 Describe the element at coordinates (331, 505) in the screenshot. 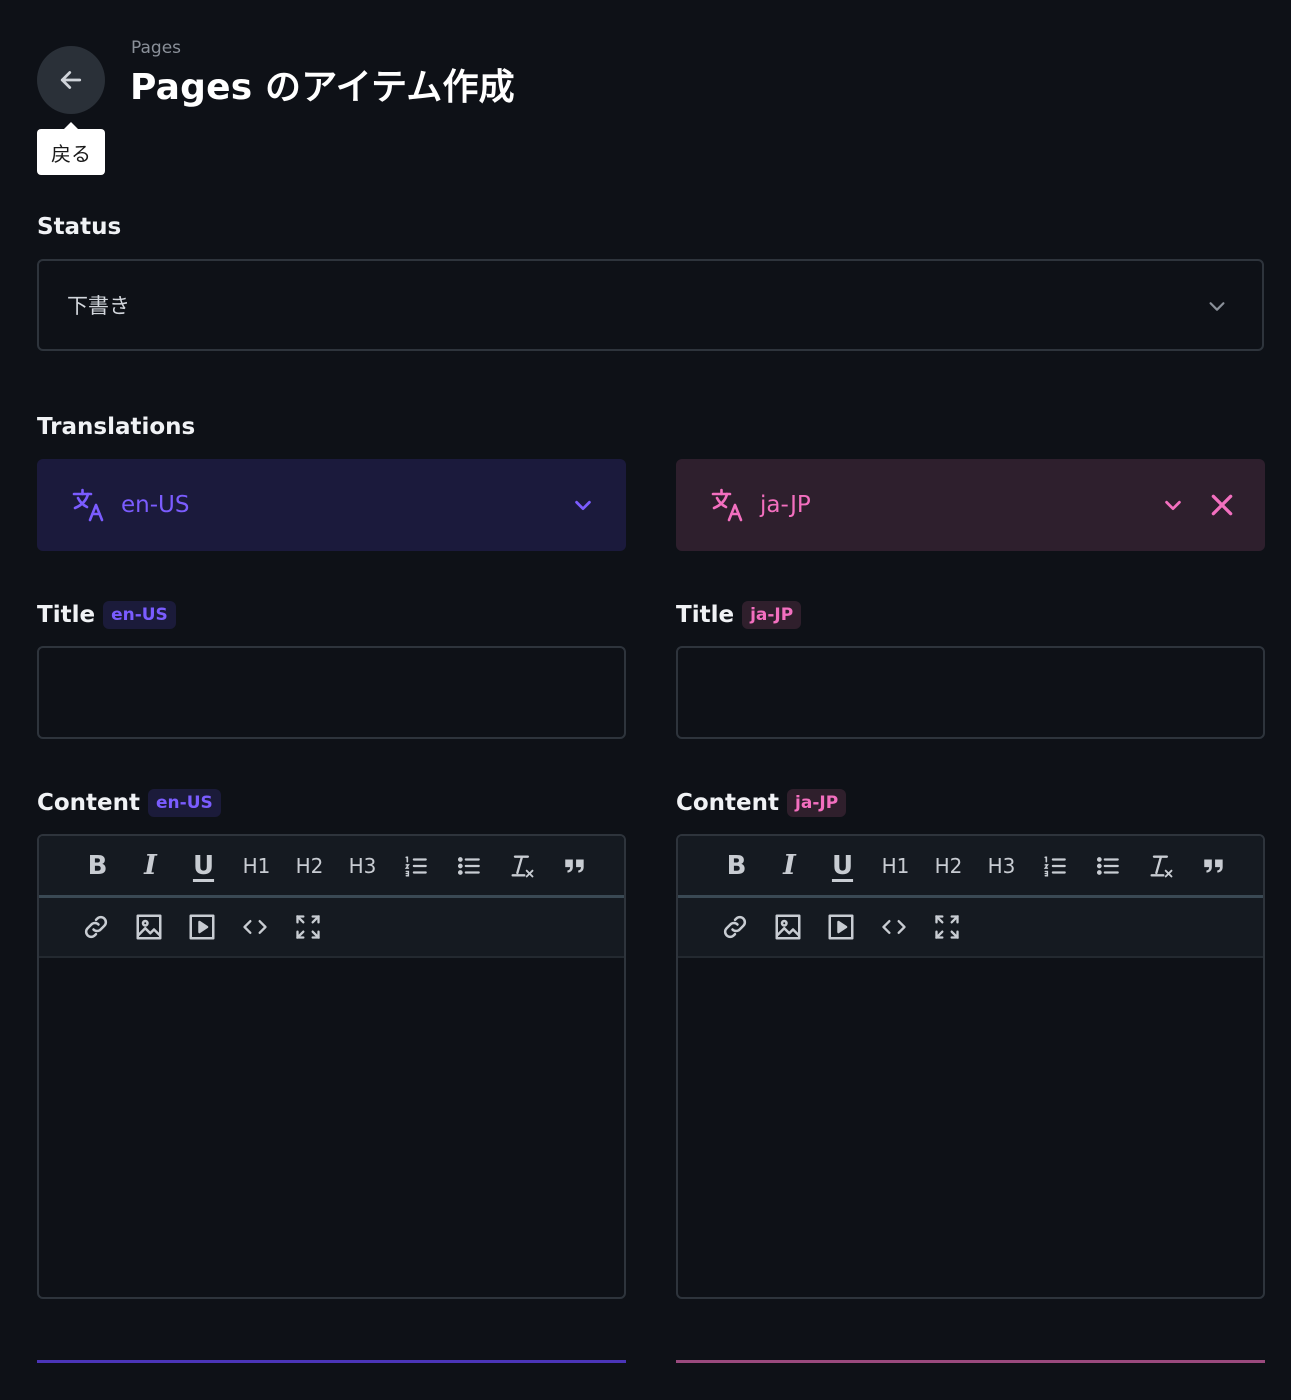

I see `translation-select-en-us: en-US` at that location.